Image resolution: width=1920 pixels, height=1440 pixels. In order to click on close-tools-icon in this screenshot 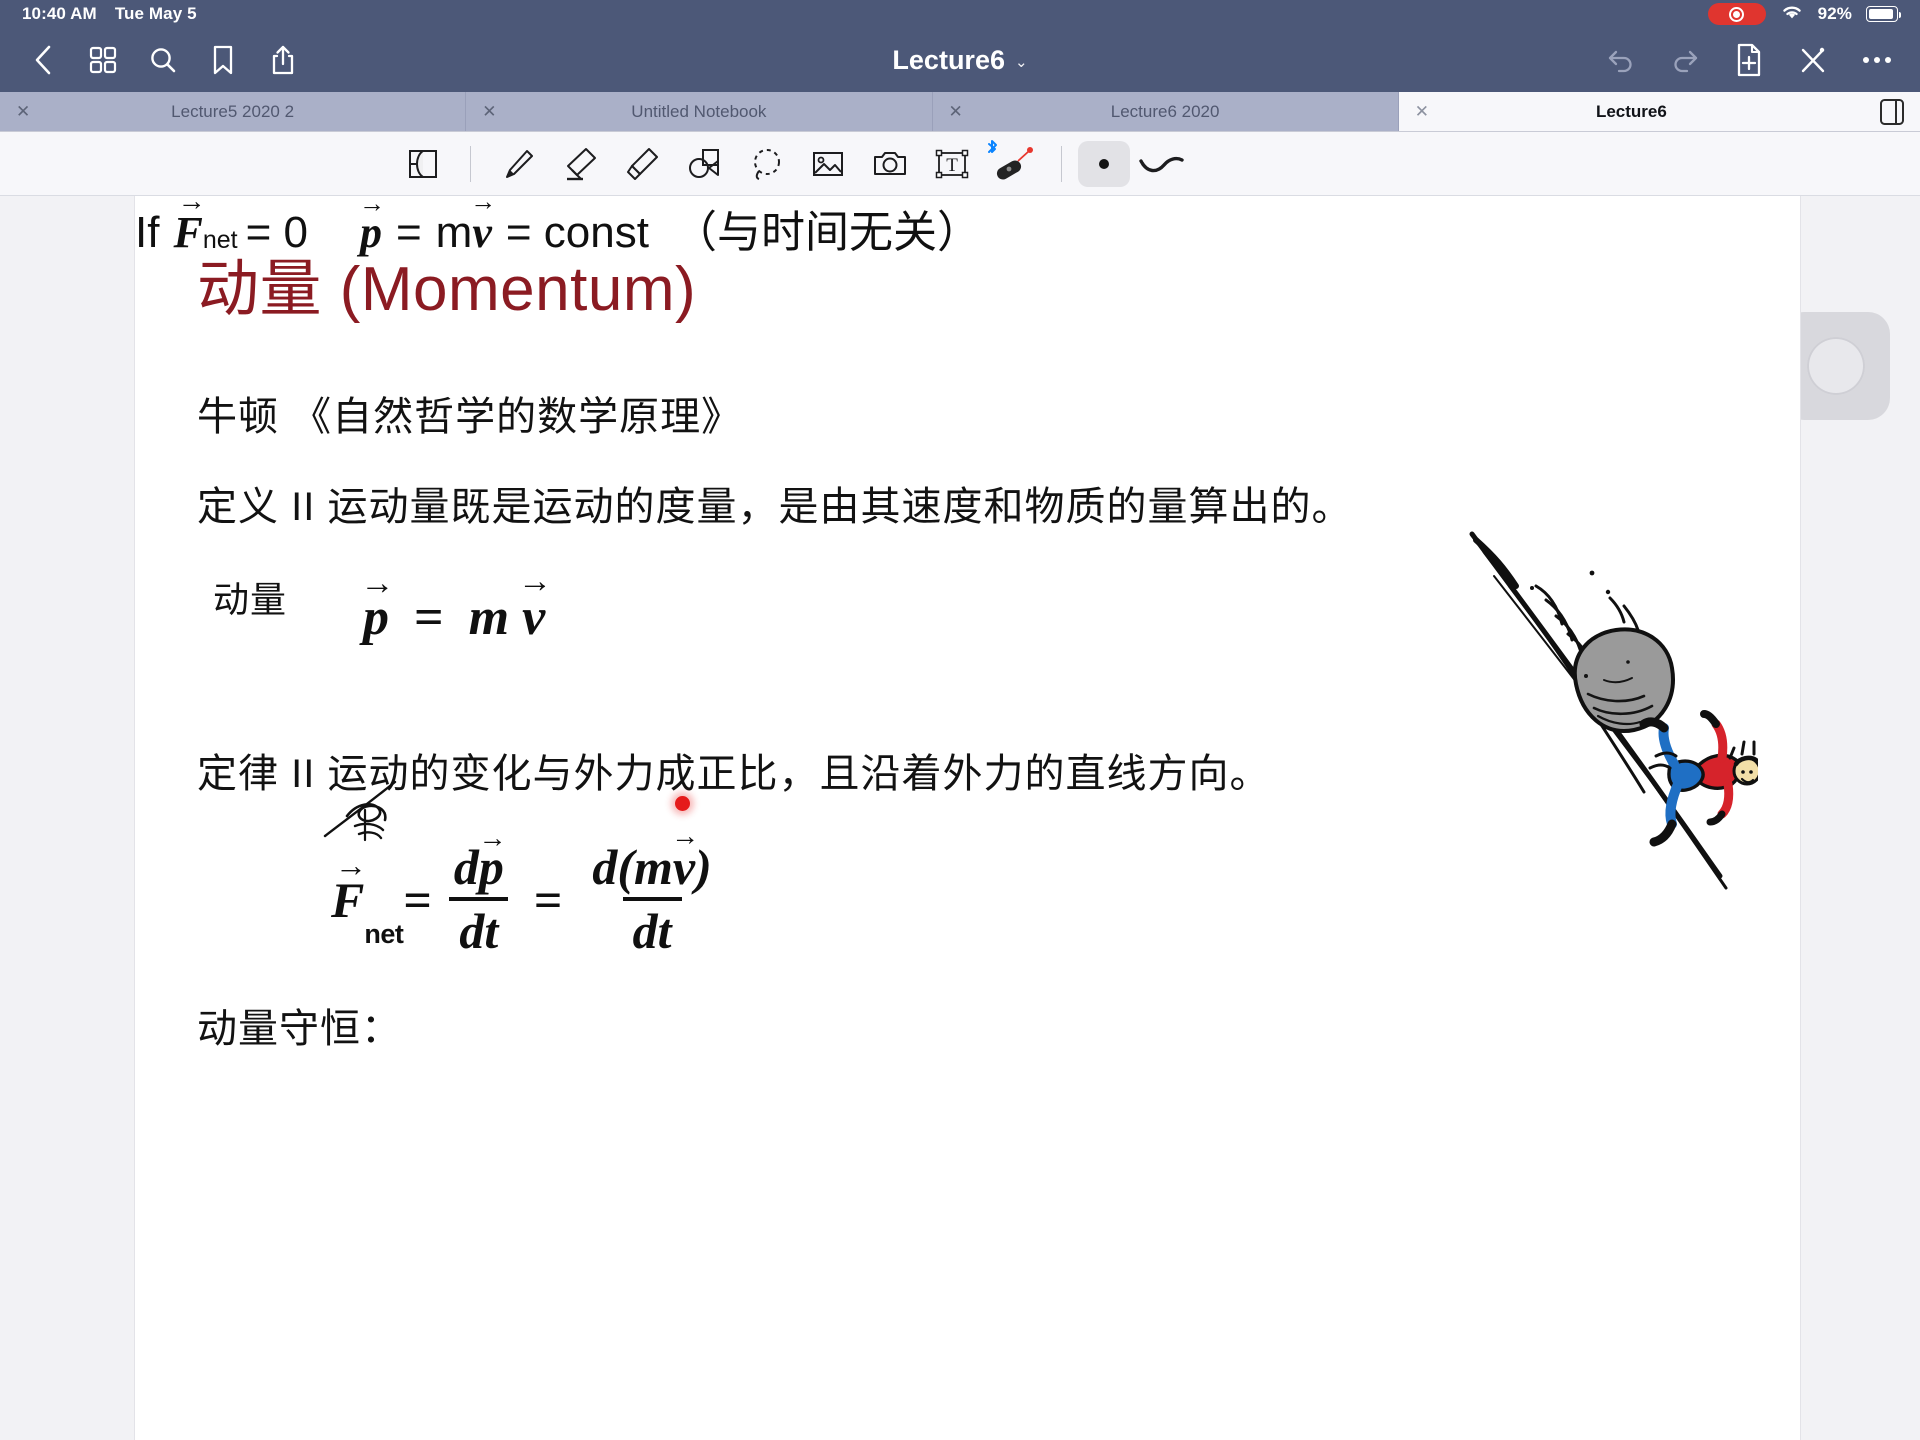, I will do `click(1813, 60)`.